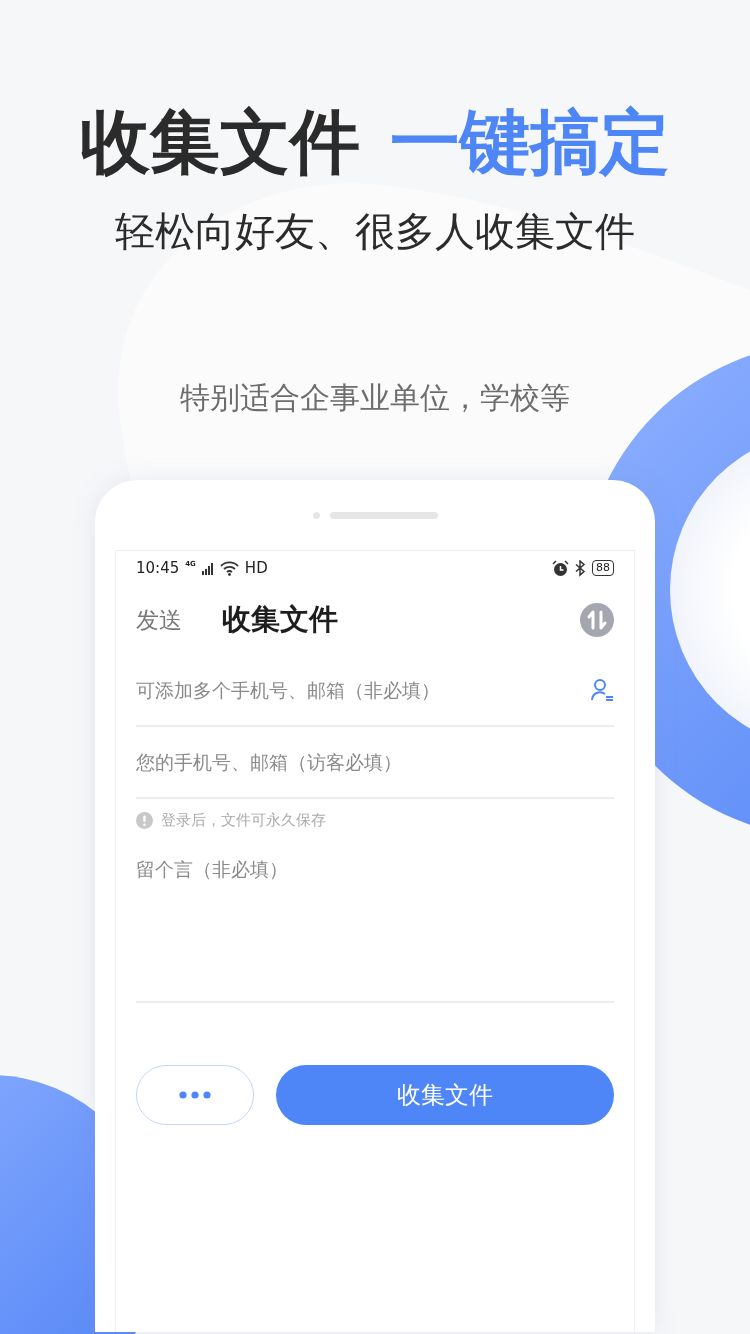 This screenshot has width=750, height=1334. I want to click on more-icon, so click(195, 1095).